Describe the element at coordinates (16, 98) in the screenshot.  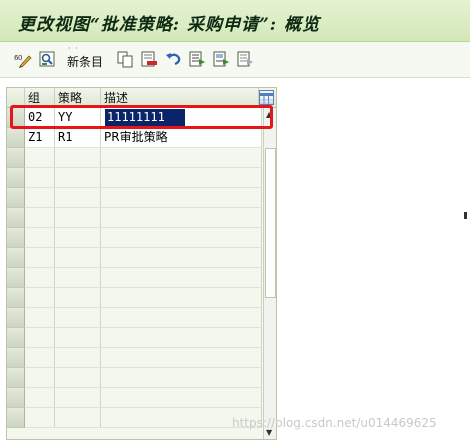
I see `select-all-column` at that location.